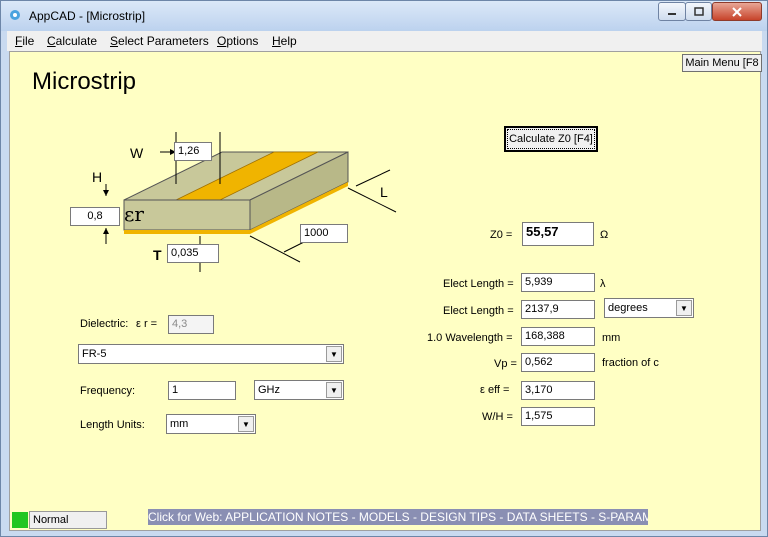  I want to click on er-label: ε r =, so click(147, 324).